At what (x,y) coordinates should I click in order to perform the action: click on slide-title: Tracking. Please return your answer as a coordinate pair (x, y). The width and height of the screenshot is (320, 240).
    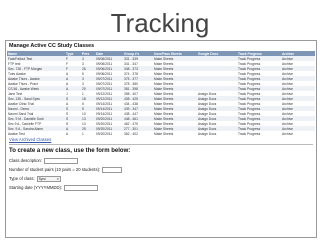
    Looking at the image, I should click on (160, 23).